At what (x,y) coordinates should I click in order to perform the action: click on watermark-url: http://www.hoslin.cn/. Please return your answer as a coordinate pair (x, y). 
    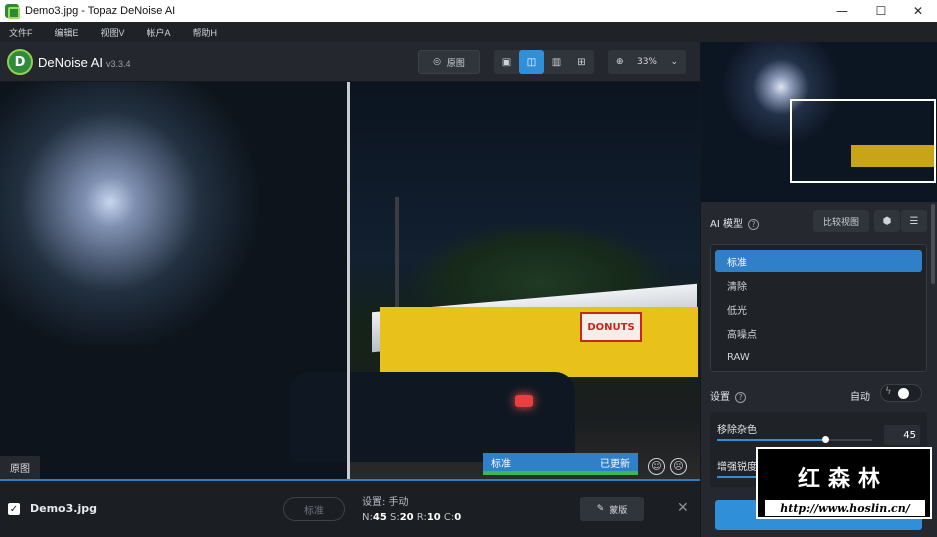
    Looking at the image, I should click on (845, 508).